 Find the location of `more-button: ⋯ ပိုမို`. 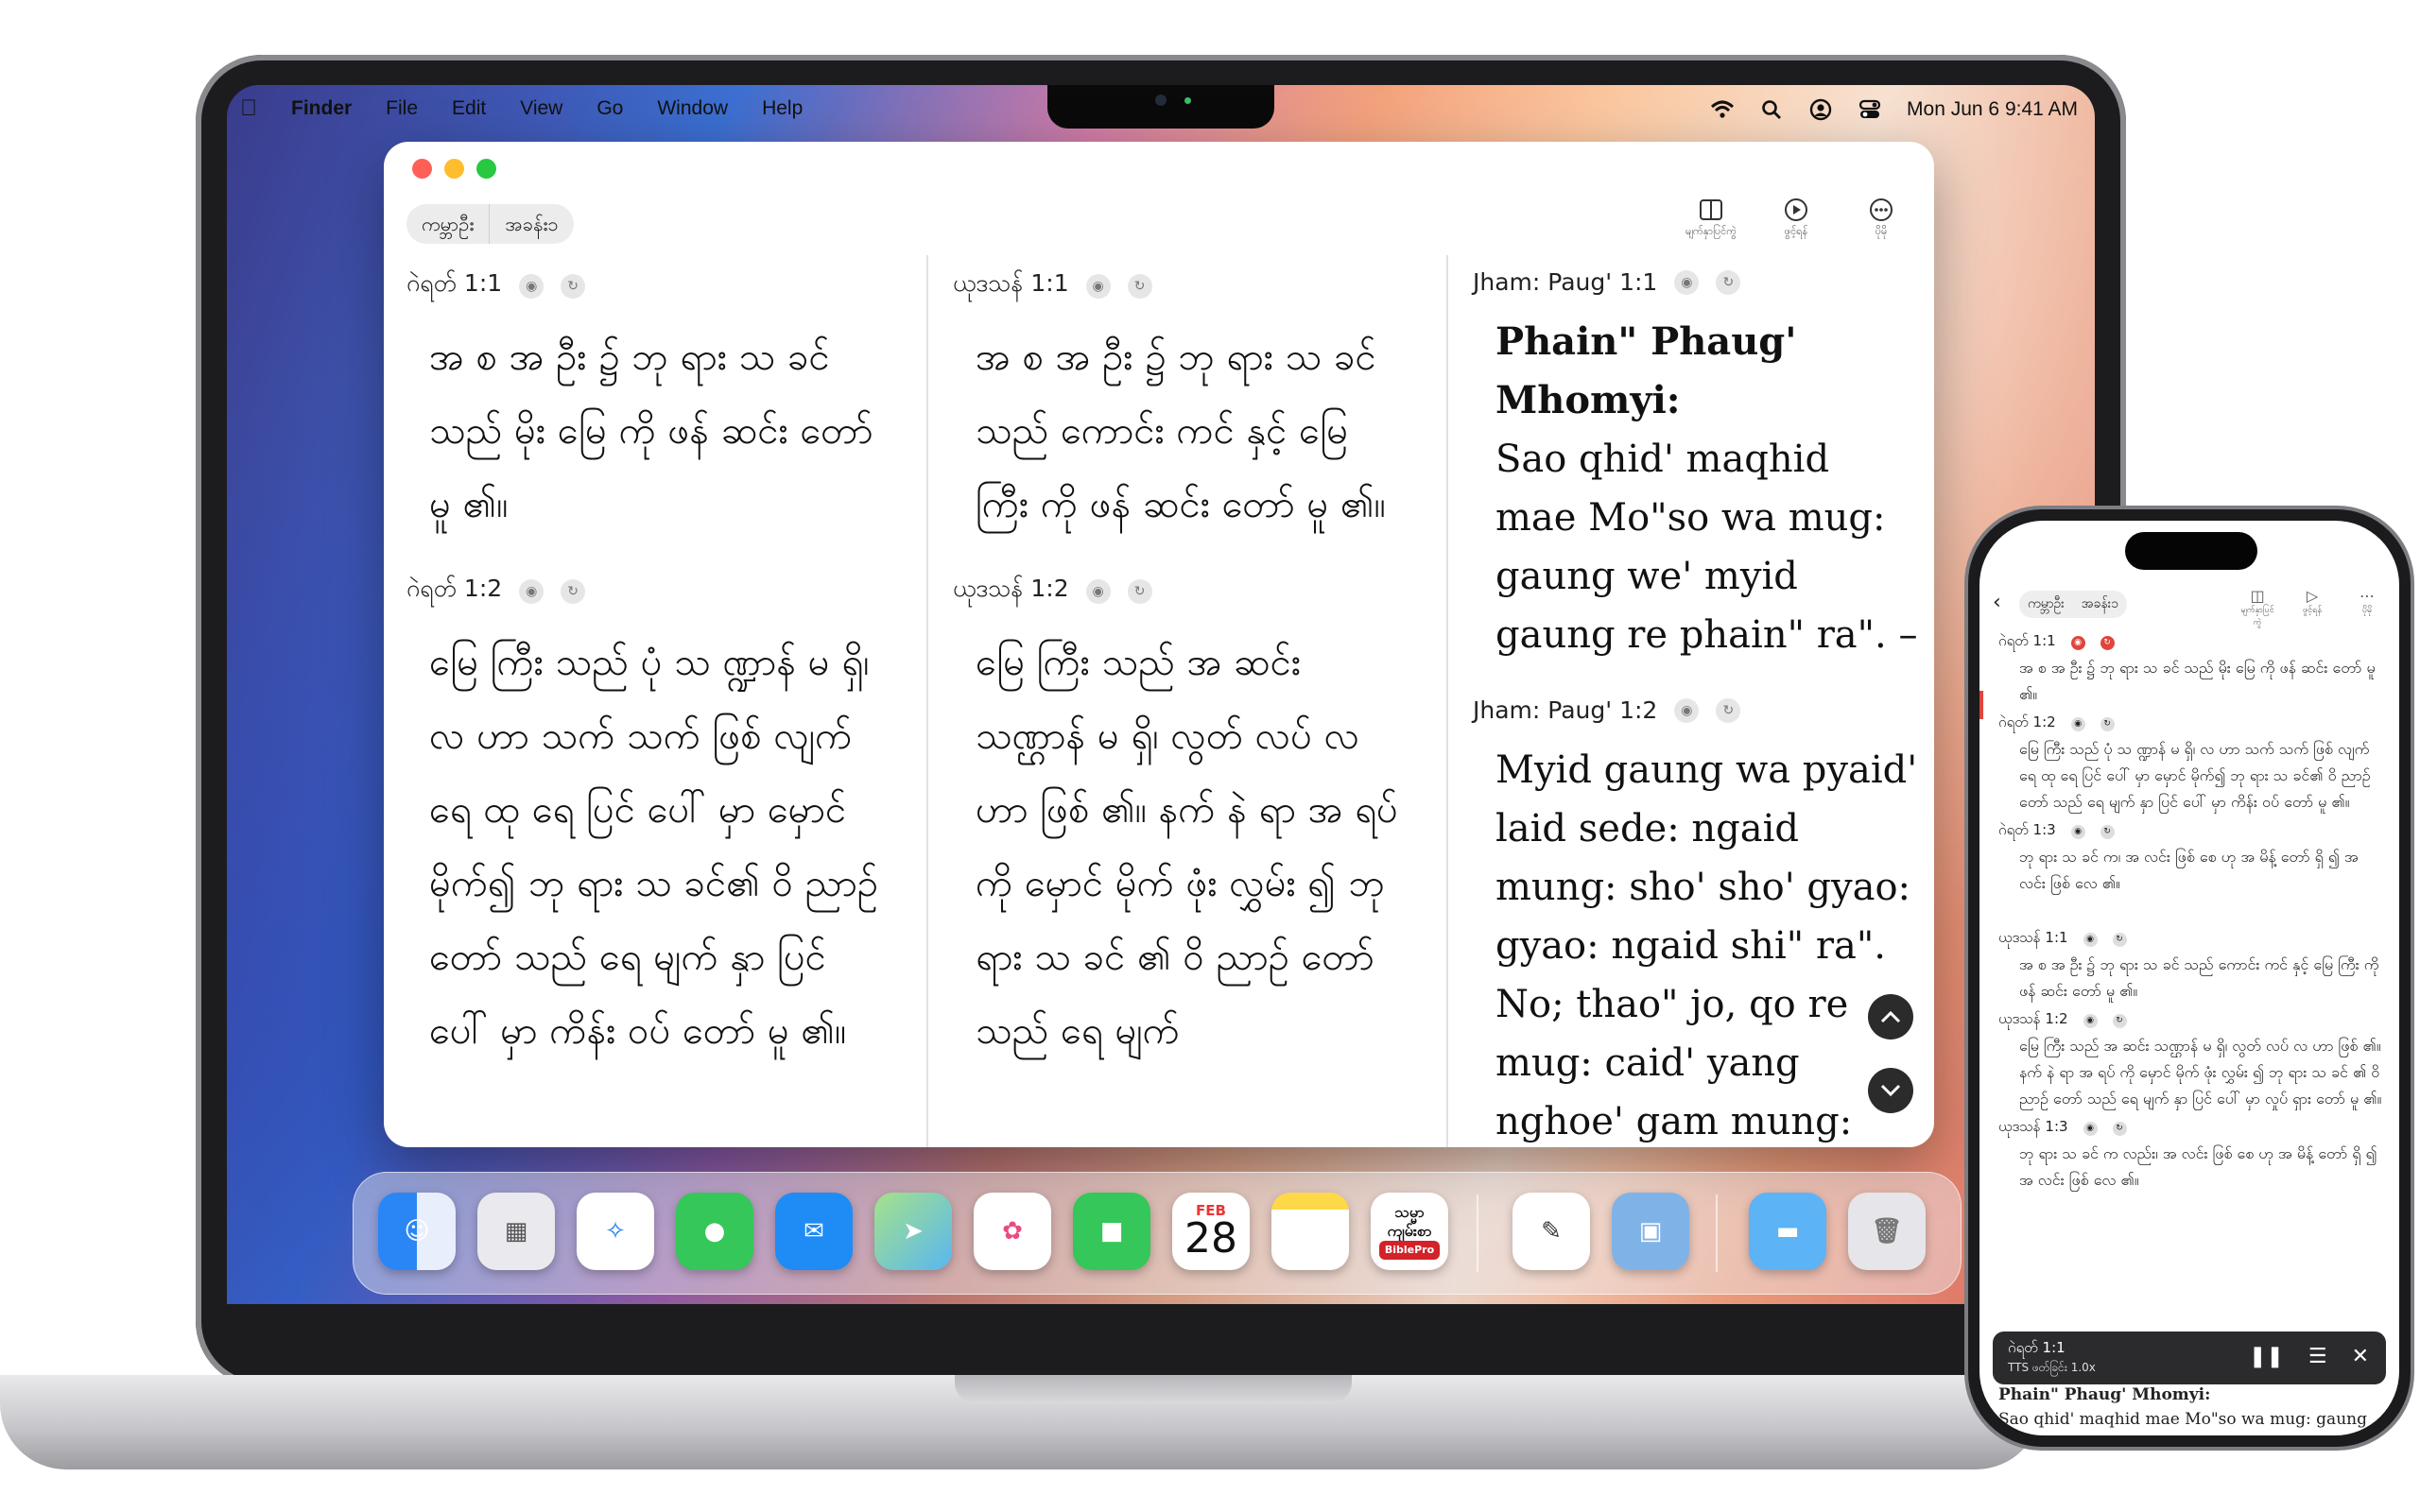

more-button: ⋯ ပိုမို is located at coordinates (2367, 608).